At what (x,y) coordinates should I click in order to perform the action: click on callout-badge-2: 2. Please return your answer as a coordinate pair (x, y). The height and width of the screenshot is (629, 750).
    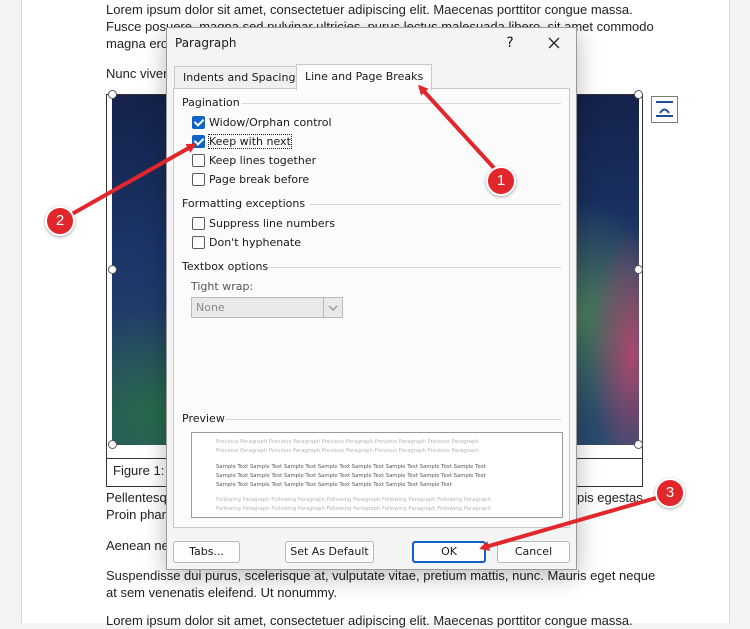
    Looking at the image, I should click on (60, 221).